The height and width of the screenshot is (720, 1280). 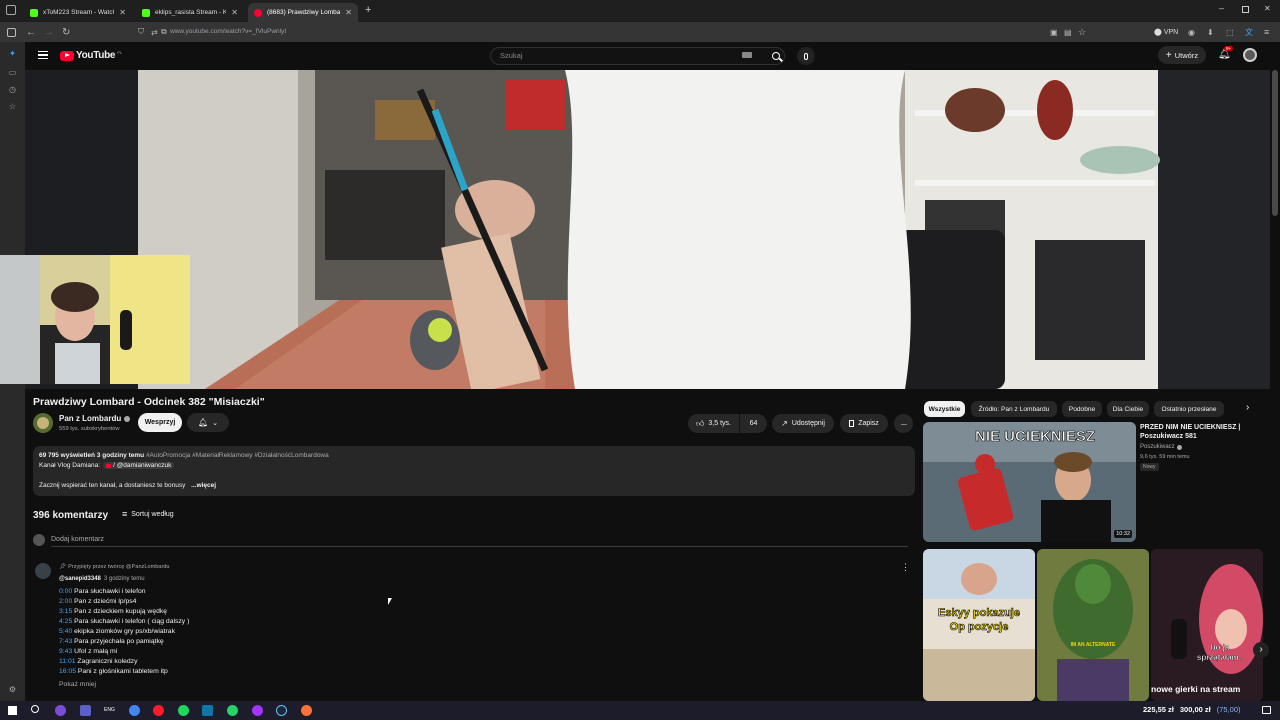 What do you see at coordinates (1014, 409) in the screenshot?
I see `chip-source: Źródło: Pan z Lombardu` at bounding box center [1014, 409].